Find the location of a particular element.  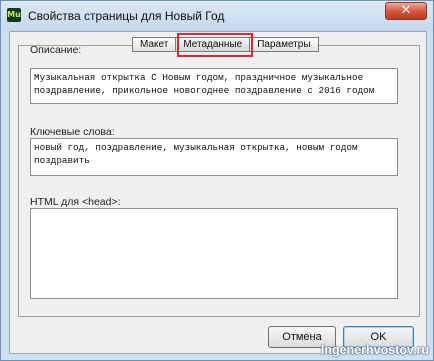

watermark-text: Ingenerhvostov.ru is located at coordinates (374, 350).